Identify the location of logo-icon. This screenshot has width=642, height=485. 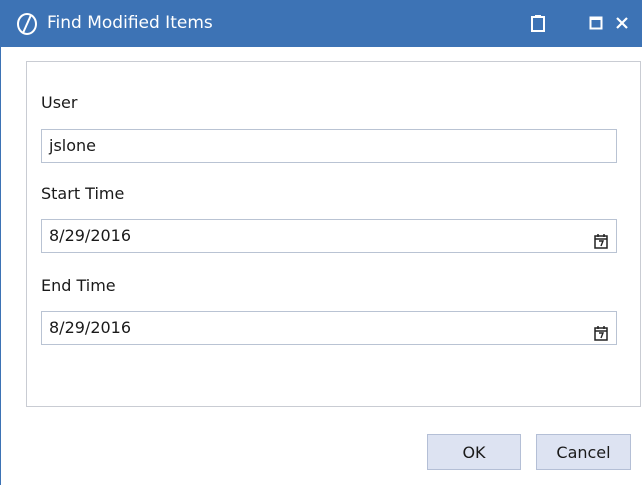
(27, 24).